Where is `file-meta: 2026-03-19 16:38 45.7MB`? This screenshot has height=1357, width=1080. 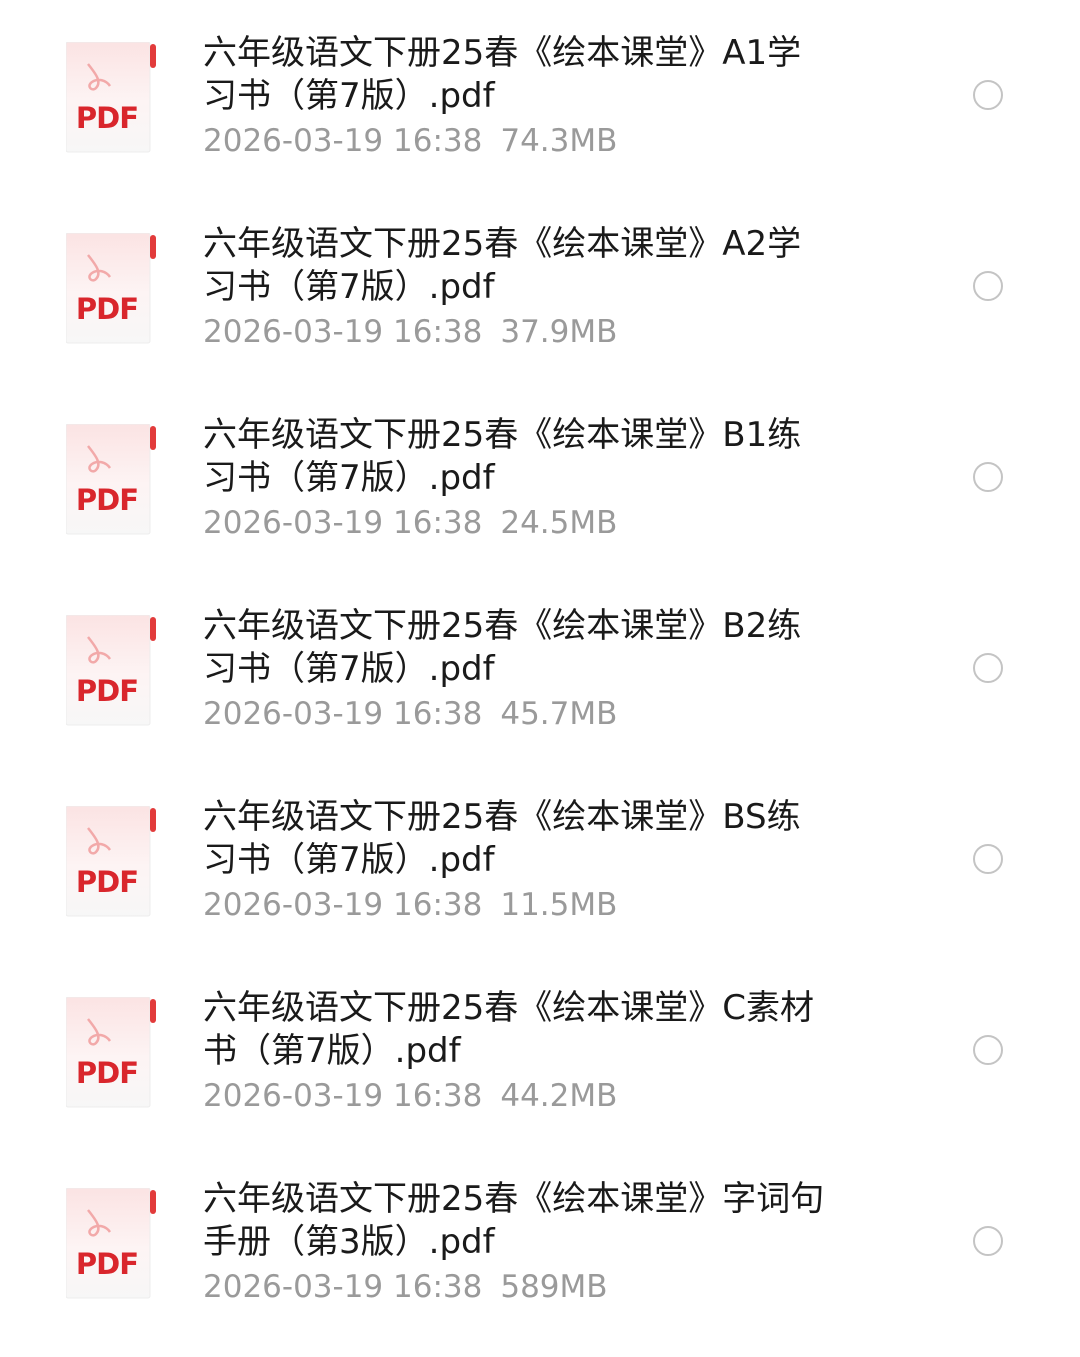 file-meta: 2026-03-19 16:38 45.7MB is located at coordinates (410, 714).